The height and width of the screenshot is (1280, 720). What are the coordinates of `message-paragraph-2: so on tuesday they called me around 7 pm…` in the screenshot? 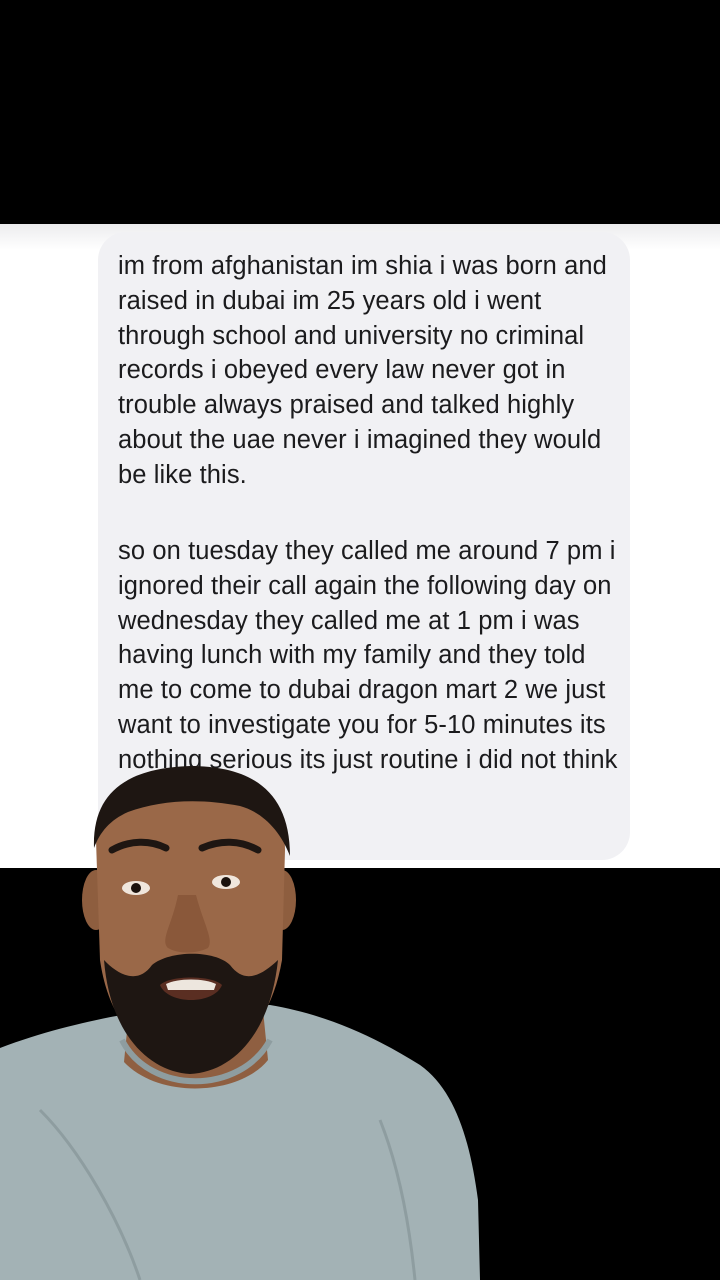 It's located at (368, 673).